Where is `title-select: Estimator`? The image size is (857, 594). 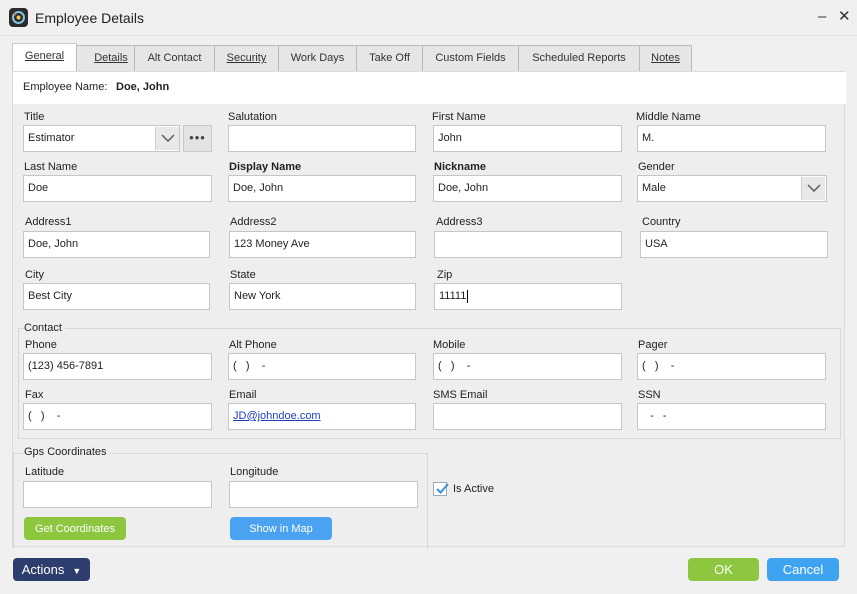 title-select: Estimator is located at coordinates (101, 138).